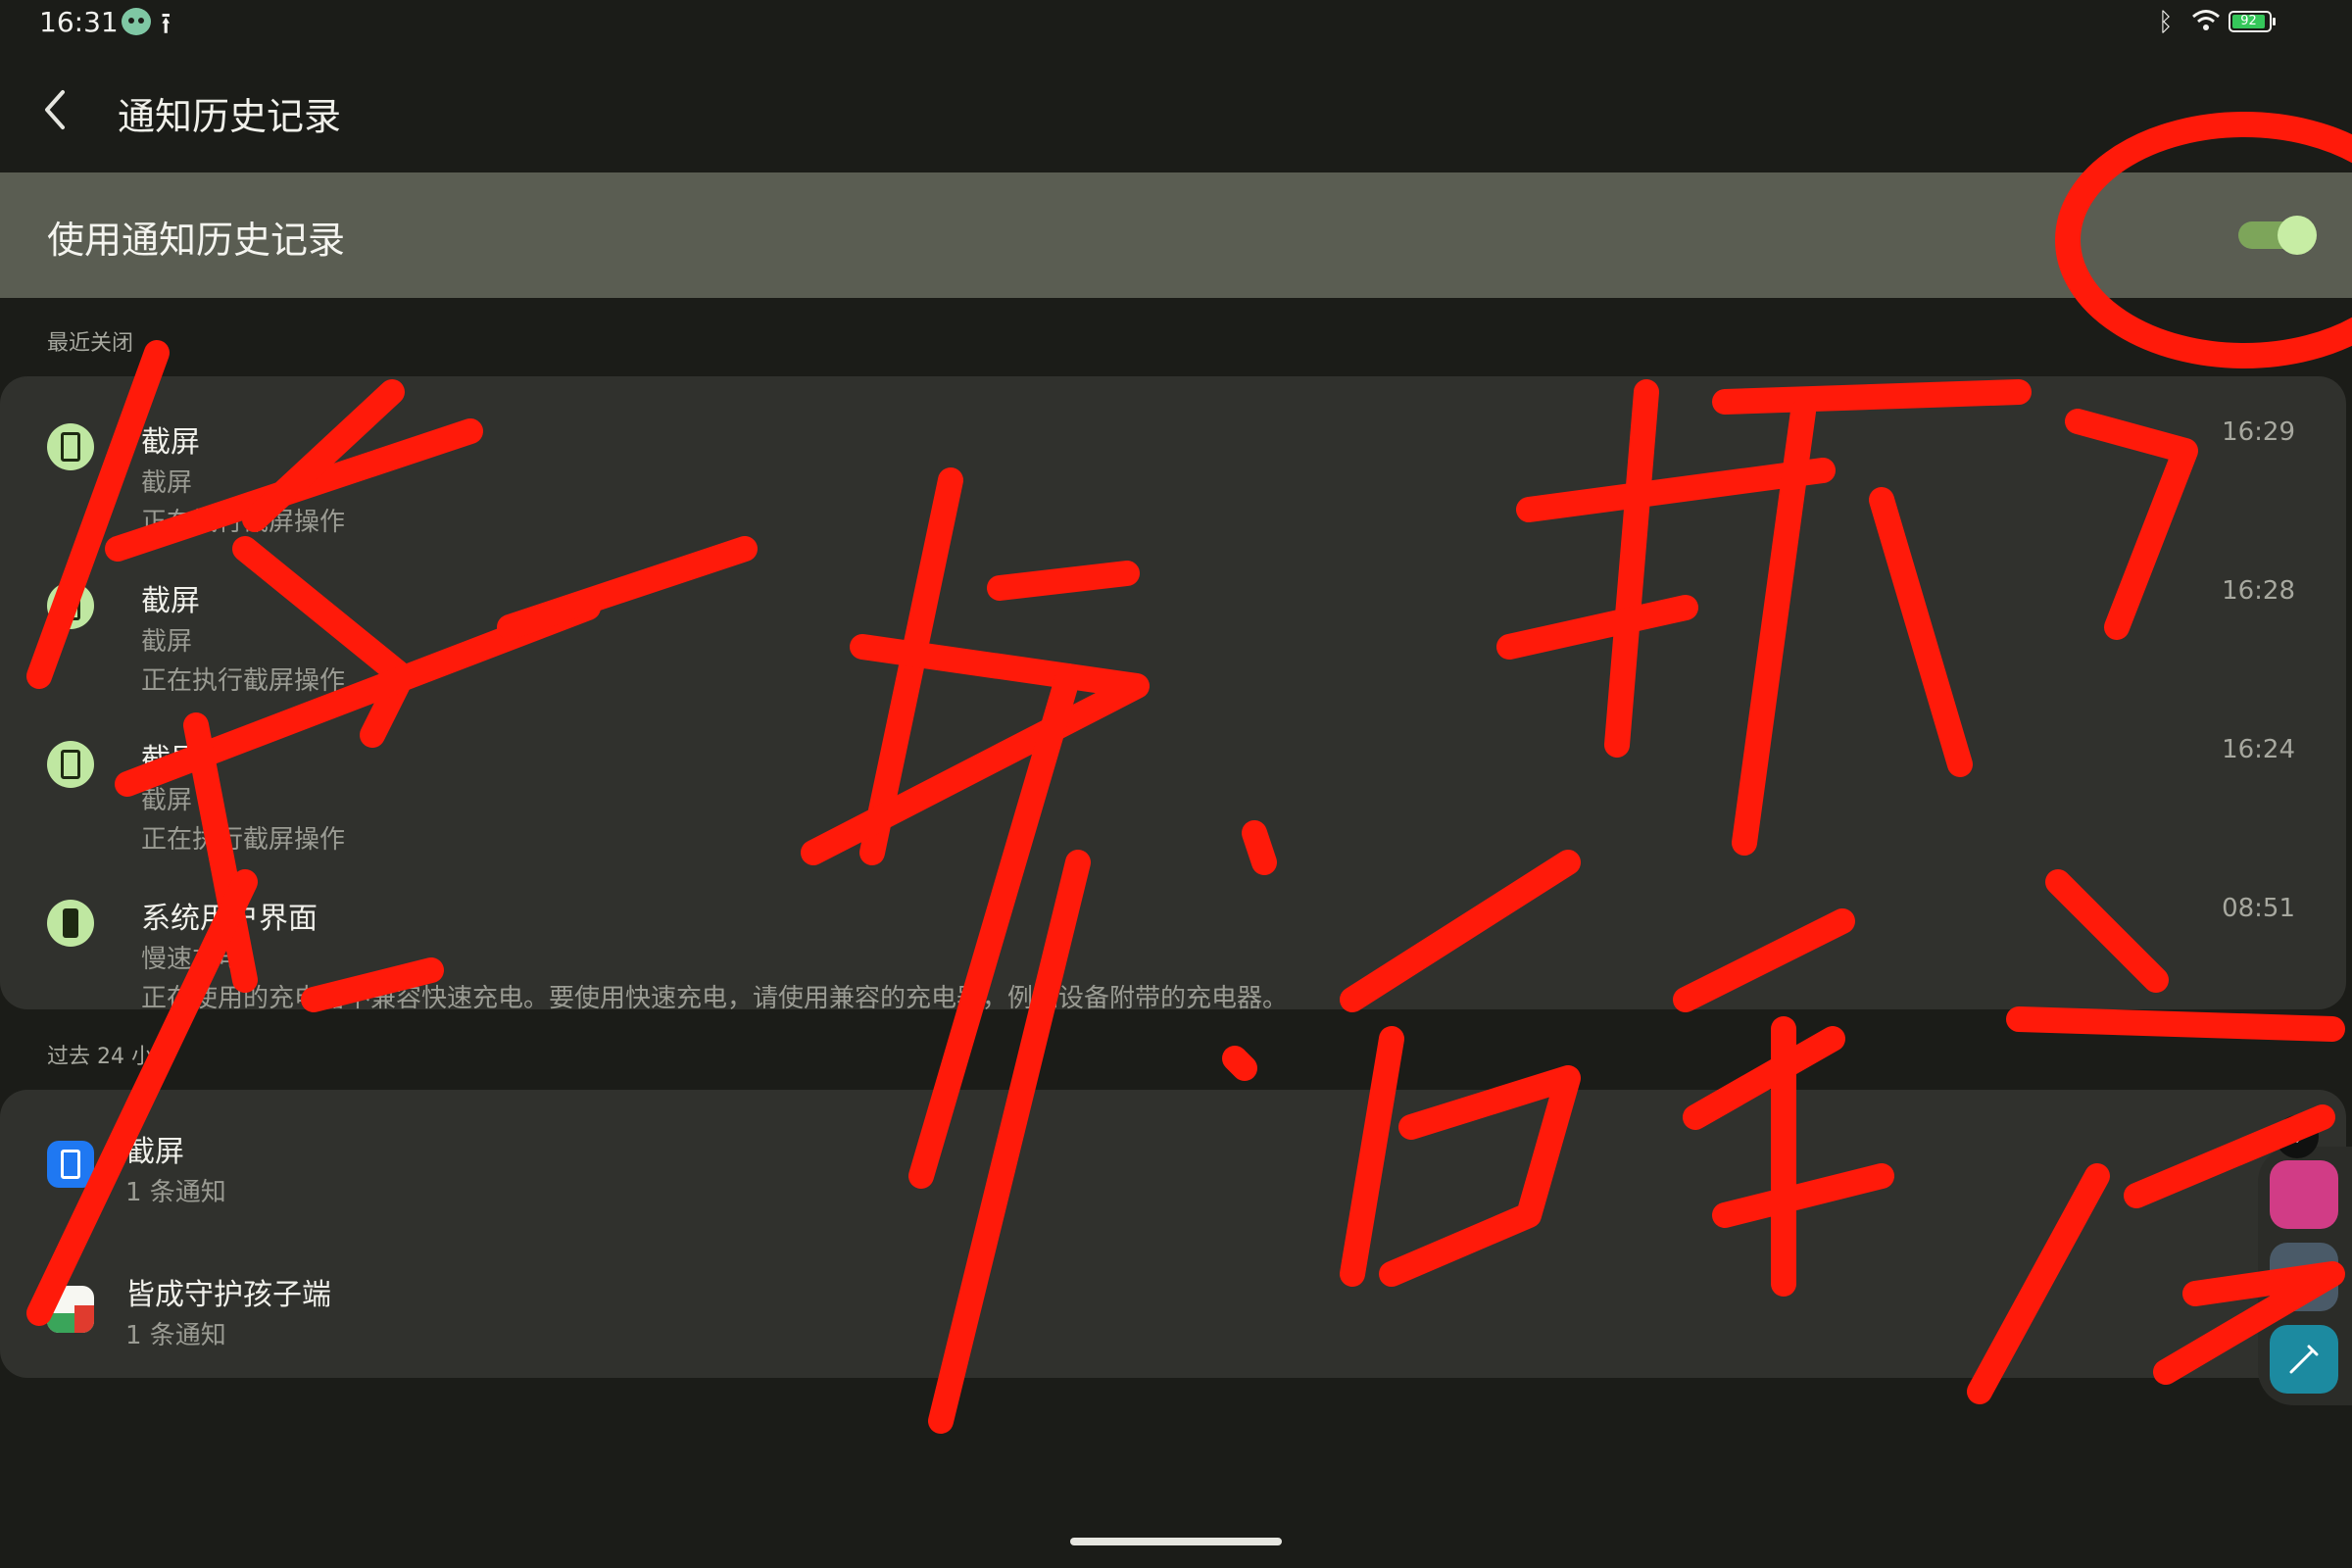  What do you see at coordinates (2166, 22) in the screenshot?
I see `bluetooth-icon: ᛒ` at bounding box center [2166, 22].